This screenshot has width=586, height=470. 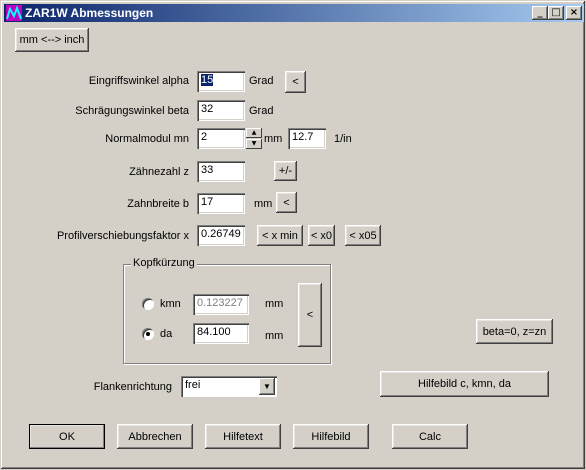 I want to click on hilfebild-ckmn-button: Hilfebild c, kmn, da, so click(x=464, y=384).